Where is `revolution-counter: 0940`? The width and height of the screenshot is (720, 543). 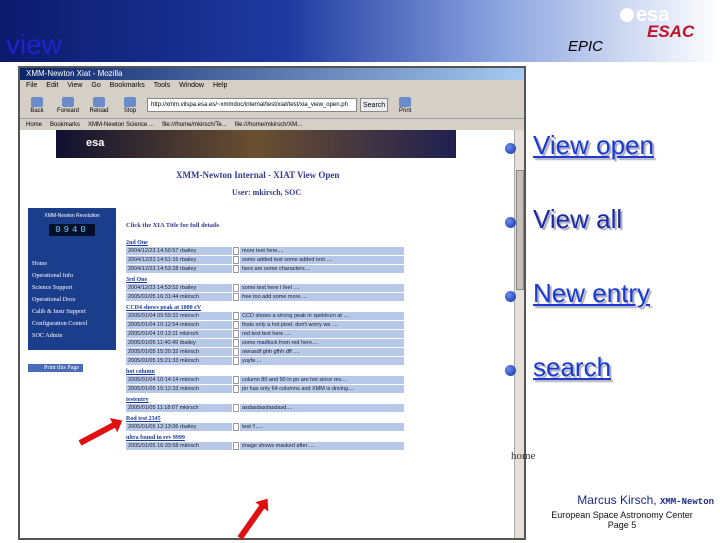 revolution-counter: 0940 is located at coordinates (72, 230).